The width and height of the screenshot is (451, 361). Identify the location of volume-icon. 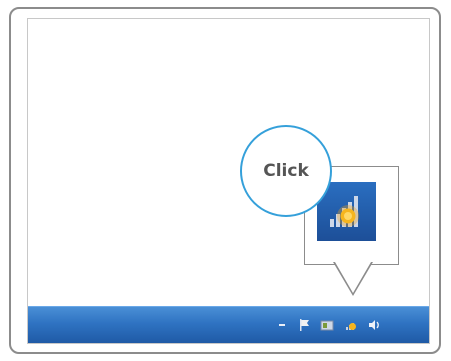
(374, 325).